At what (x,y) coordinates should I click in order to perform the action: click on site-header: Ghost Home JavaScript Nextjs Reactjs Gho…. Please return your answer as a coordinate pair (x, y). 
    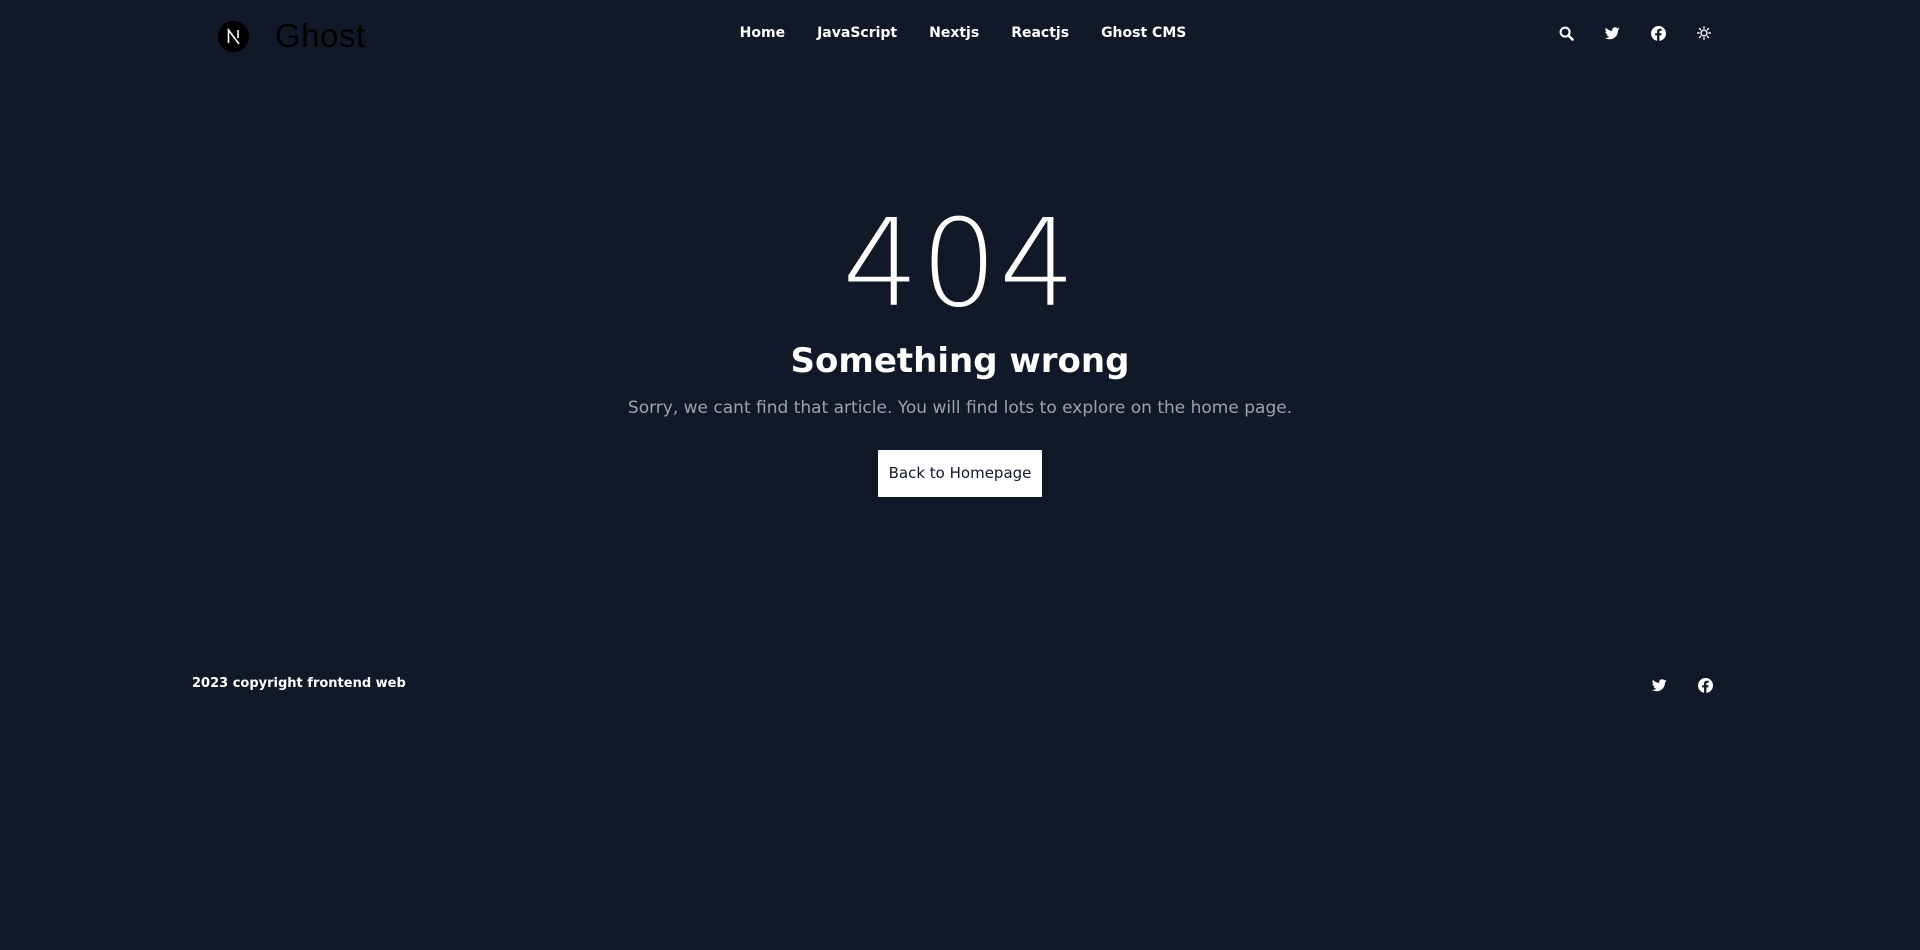
    Looking at the image, I should click on (960, 36).